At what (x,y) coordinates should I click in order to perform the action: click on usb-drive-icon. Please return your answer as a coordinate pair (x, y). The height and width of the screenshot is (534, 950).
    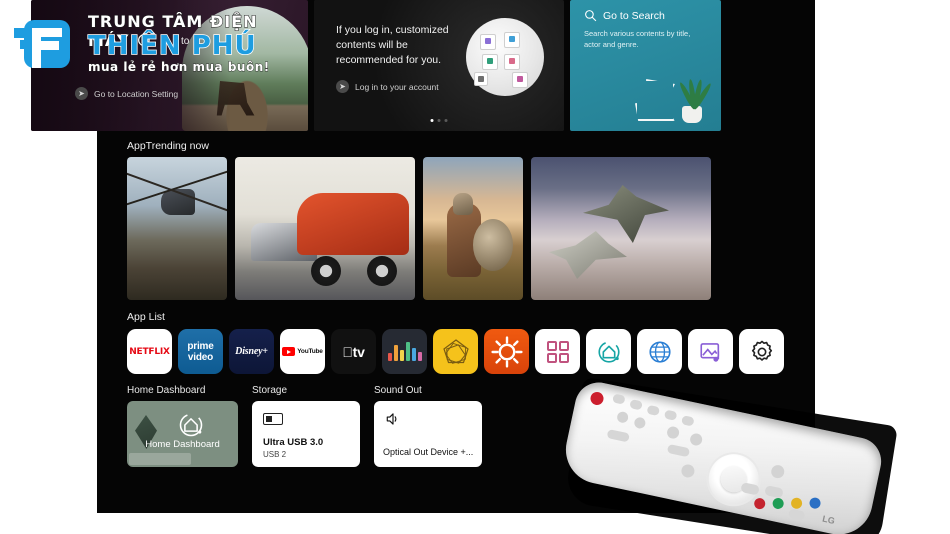
    Looking at the image, I should click on (273, 419).